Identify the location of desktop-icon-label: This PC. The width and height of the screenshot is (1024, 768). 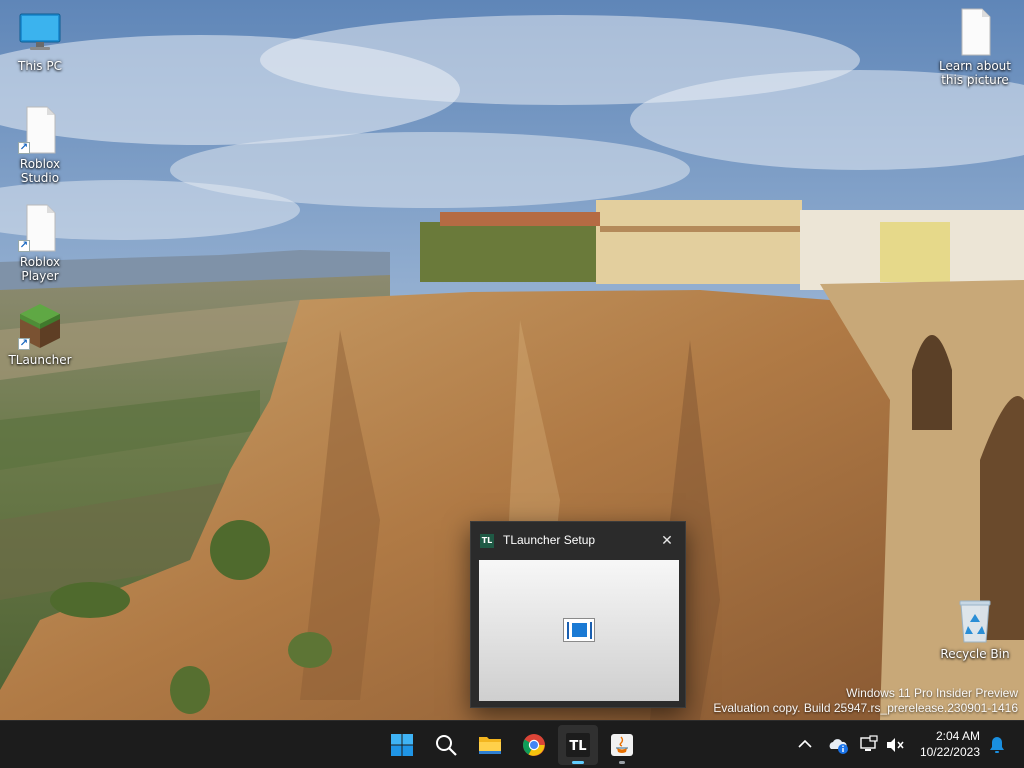
(40, 66).